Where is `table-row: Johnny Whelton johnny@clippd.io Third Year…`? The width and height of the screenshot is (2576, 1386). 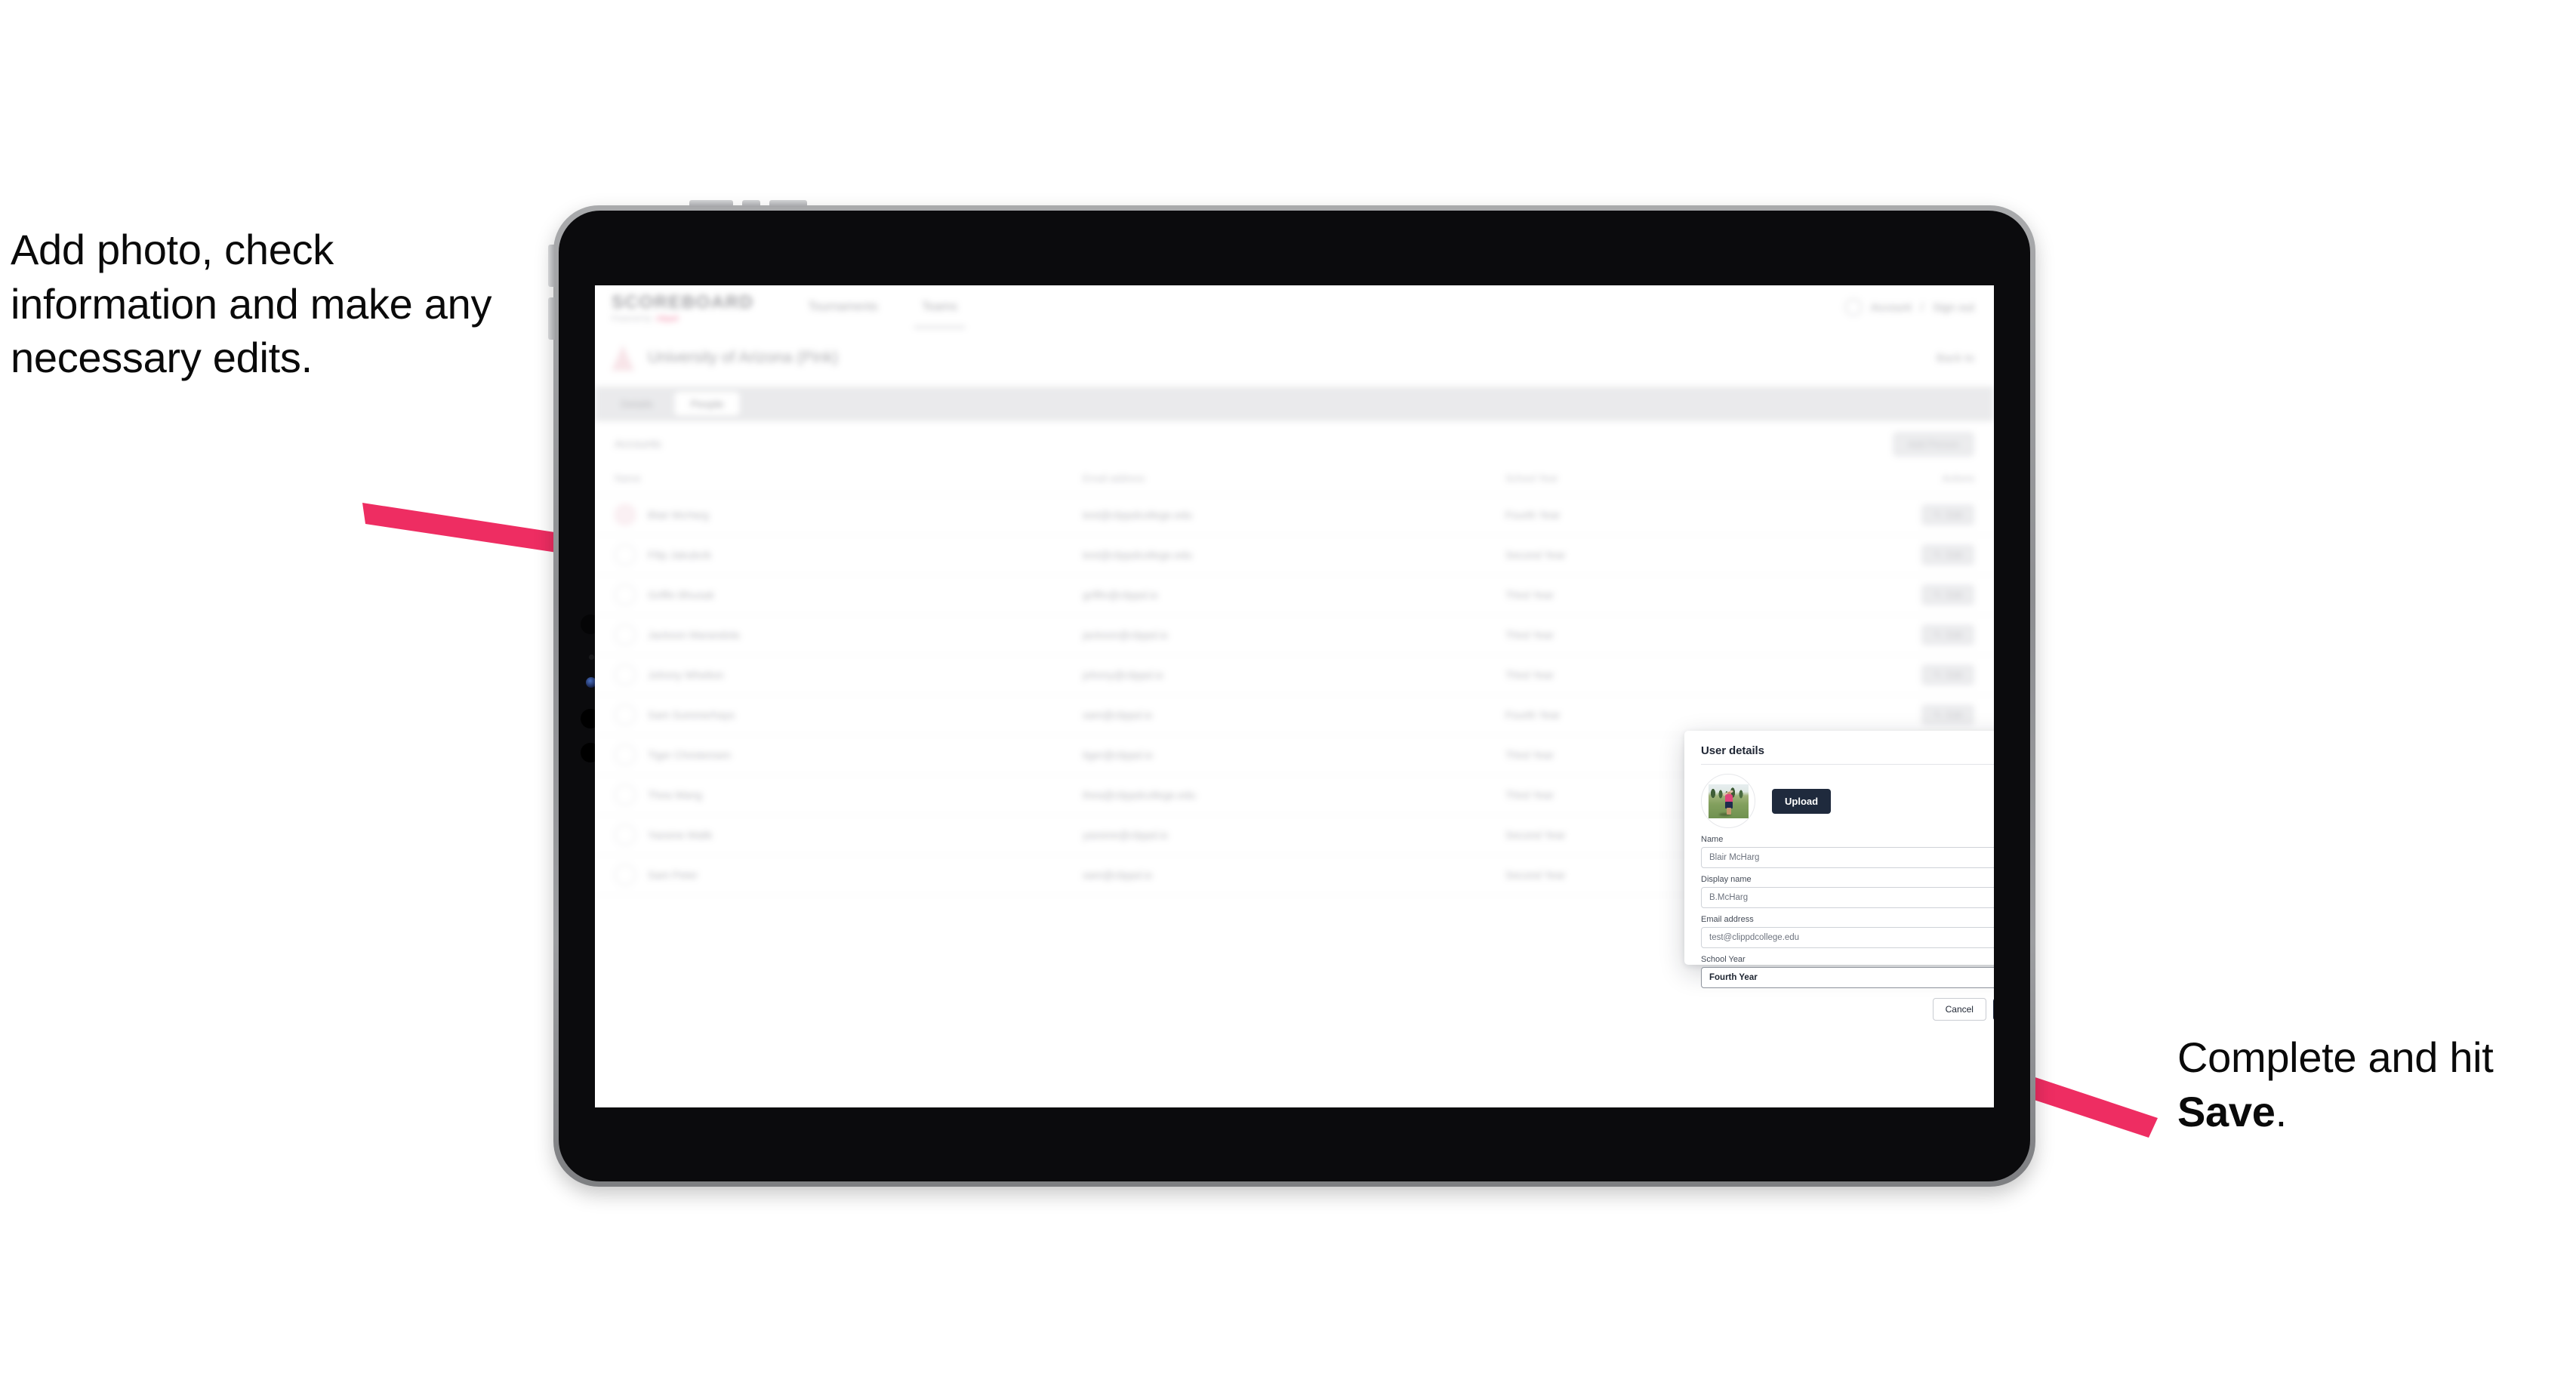 table-row: Johnny Whelton johnny@clippd.io Third Year… is located at coordinates (1294, 675).